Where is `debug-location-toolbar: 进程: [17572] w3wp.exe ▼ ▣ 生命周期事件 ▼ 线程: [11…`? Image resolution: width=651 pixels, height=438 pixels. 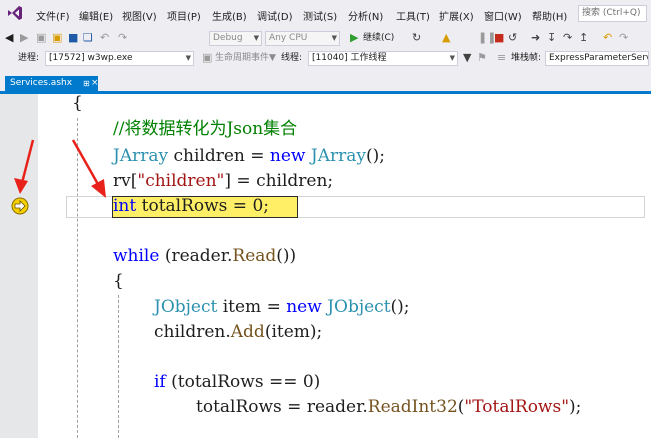
debug-location-toolbar: 进程: [17572] w3wp.exe ▼ ▣ 生命周期事件 ▼ 线程: [11… is located at coordinates (325, 58).